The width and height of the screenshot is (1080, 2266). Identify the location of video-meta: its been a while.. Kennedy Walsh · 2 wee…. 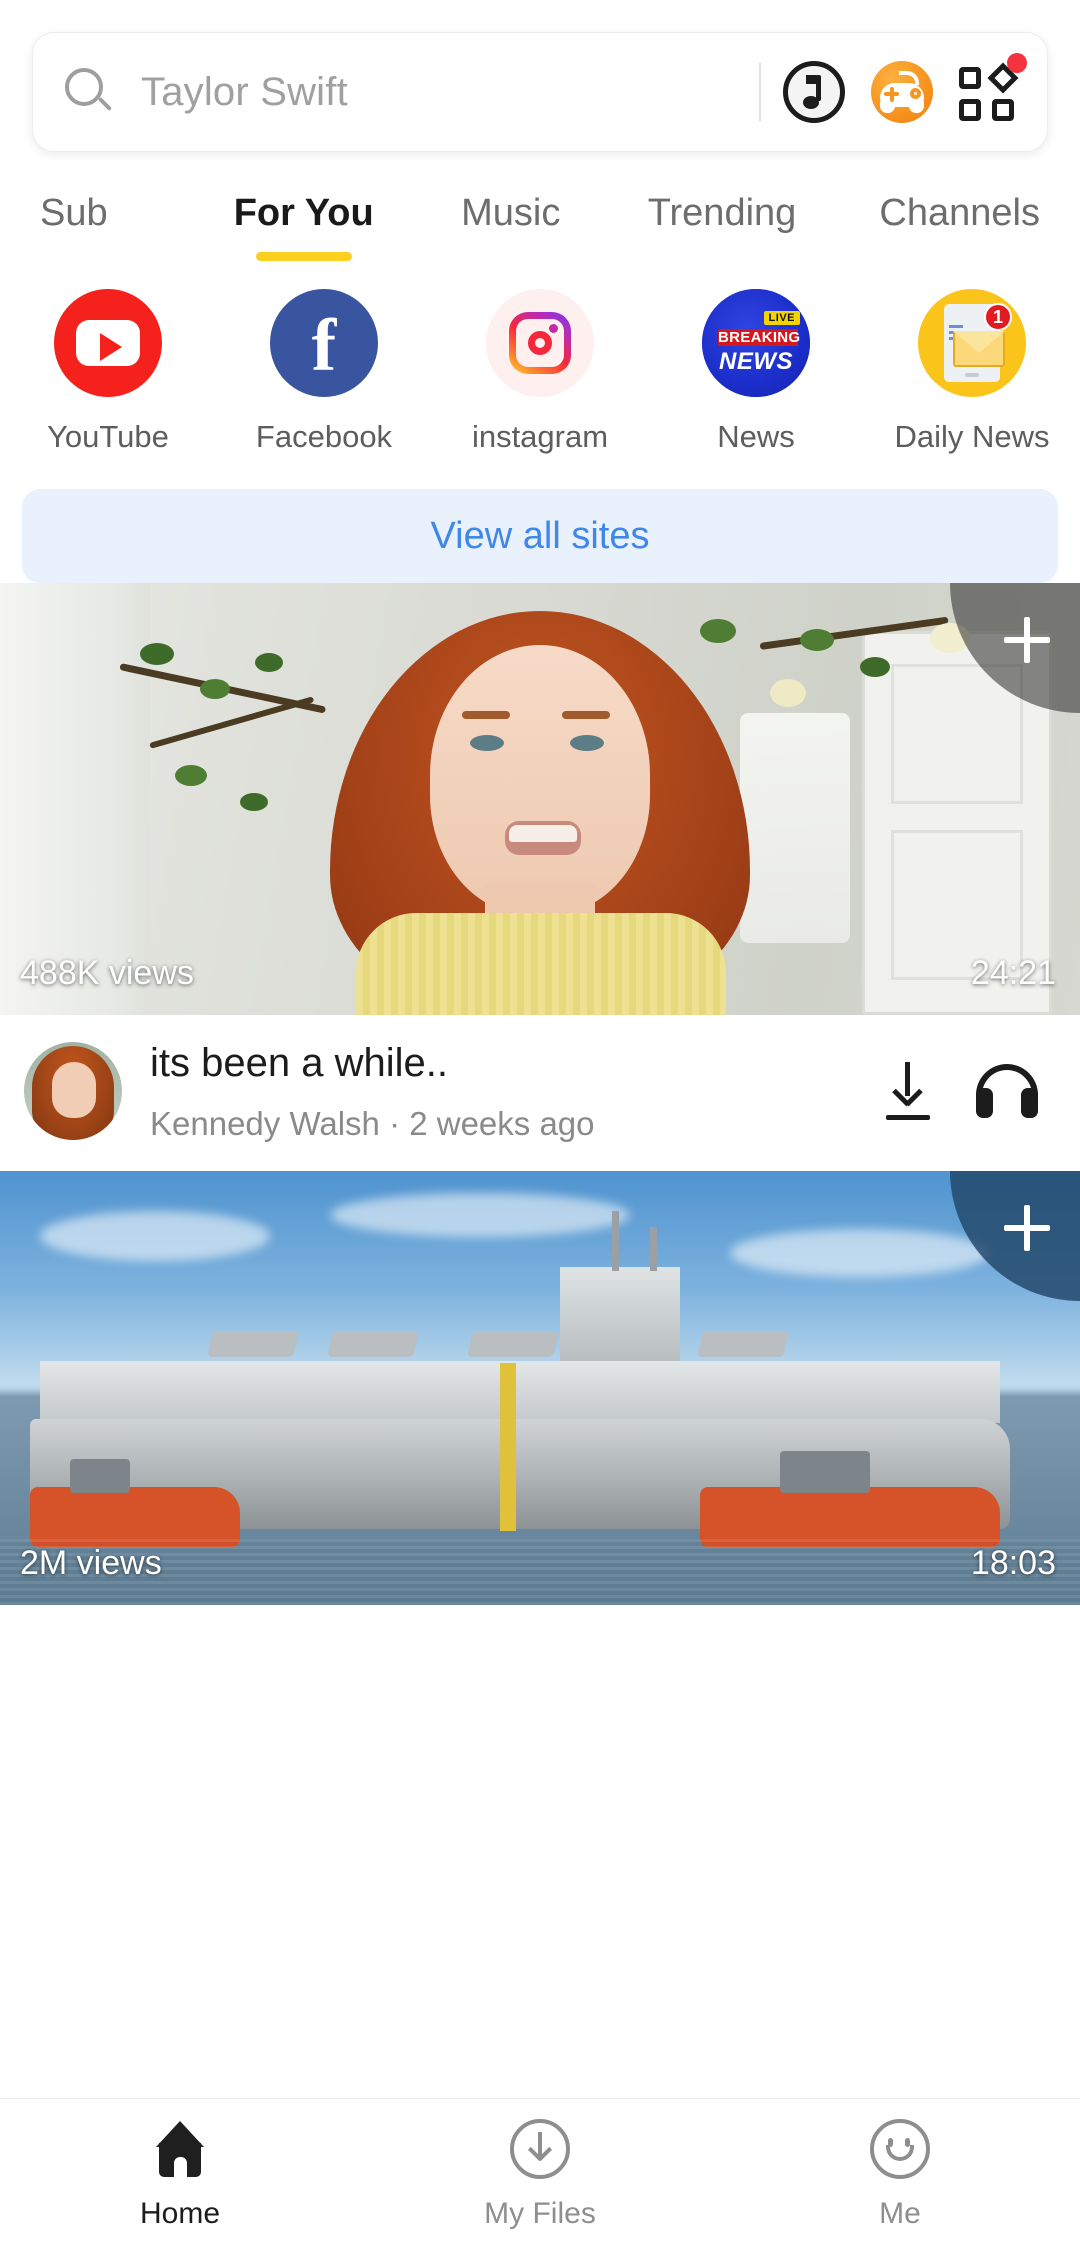
(540, 1093).